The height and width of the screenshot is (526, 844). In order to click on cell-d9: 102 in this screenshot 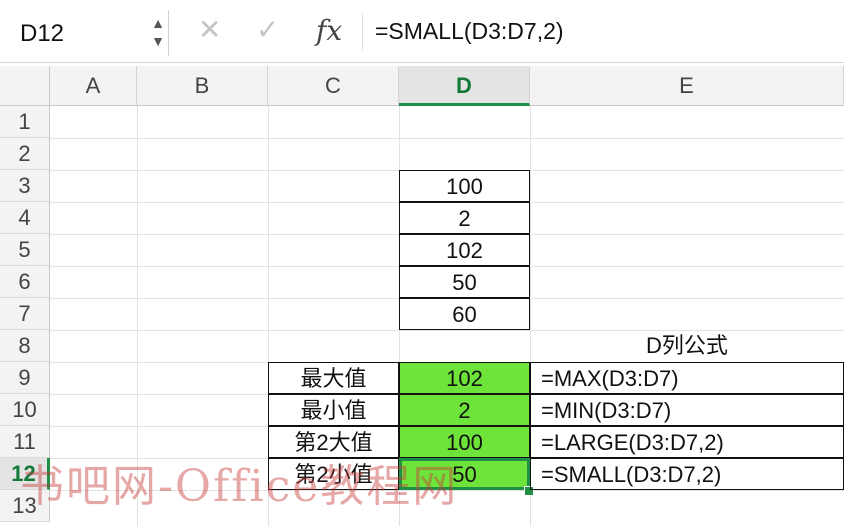, I will do `click(464, 378)`.